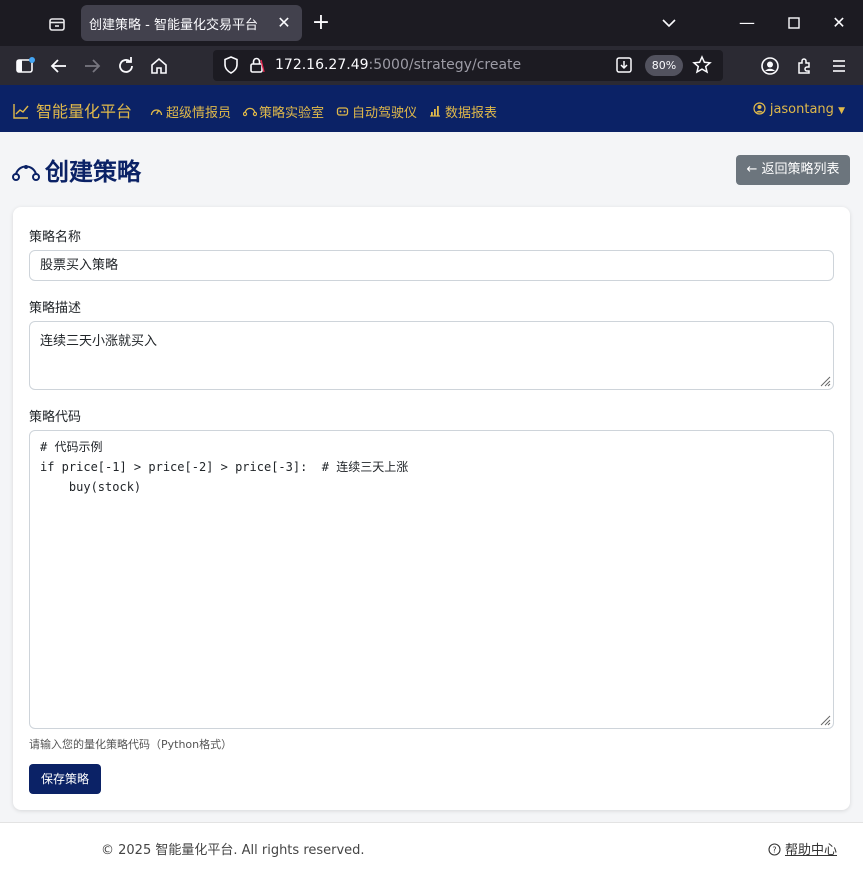 The image size is (863, 869). I want to click on user-menu: jasontang ▼, so click(799, 109).